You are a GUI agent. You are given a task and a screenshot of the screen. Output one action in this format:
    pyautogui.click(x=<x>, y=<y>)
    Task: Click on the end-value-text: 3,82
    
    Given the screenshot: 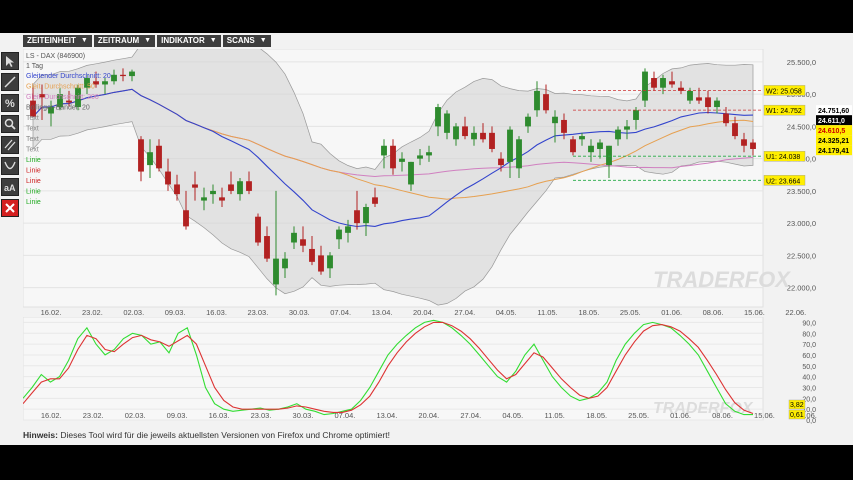 What is the action you would take?
    pyautogui.click(x=797, y=405)
    